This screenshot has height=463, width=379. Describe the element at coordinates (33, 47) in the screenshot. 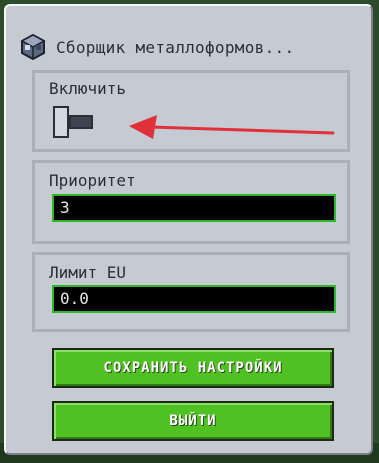

I see `machine-block-icon` at that location.